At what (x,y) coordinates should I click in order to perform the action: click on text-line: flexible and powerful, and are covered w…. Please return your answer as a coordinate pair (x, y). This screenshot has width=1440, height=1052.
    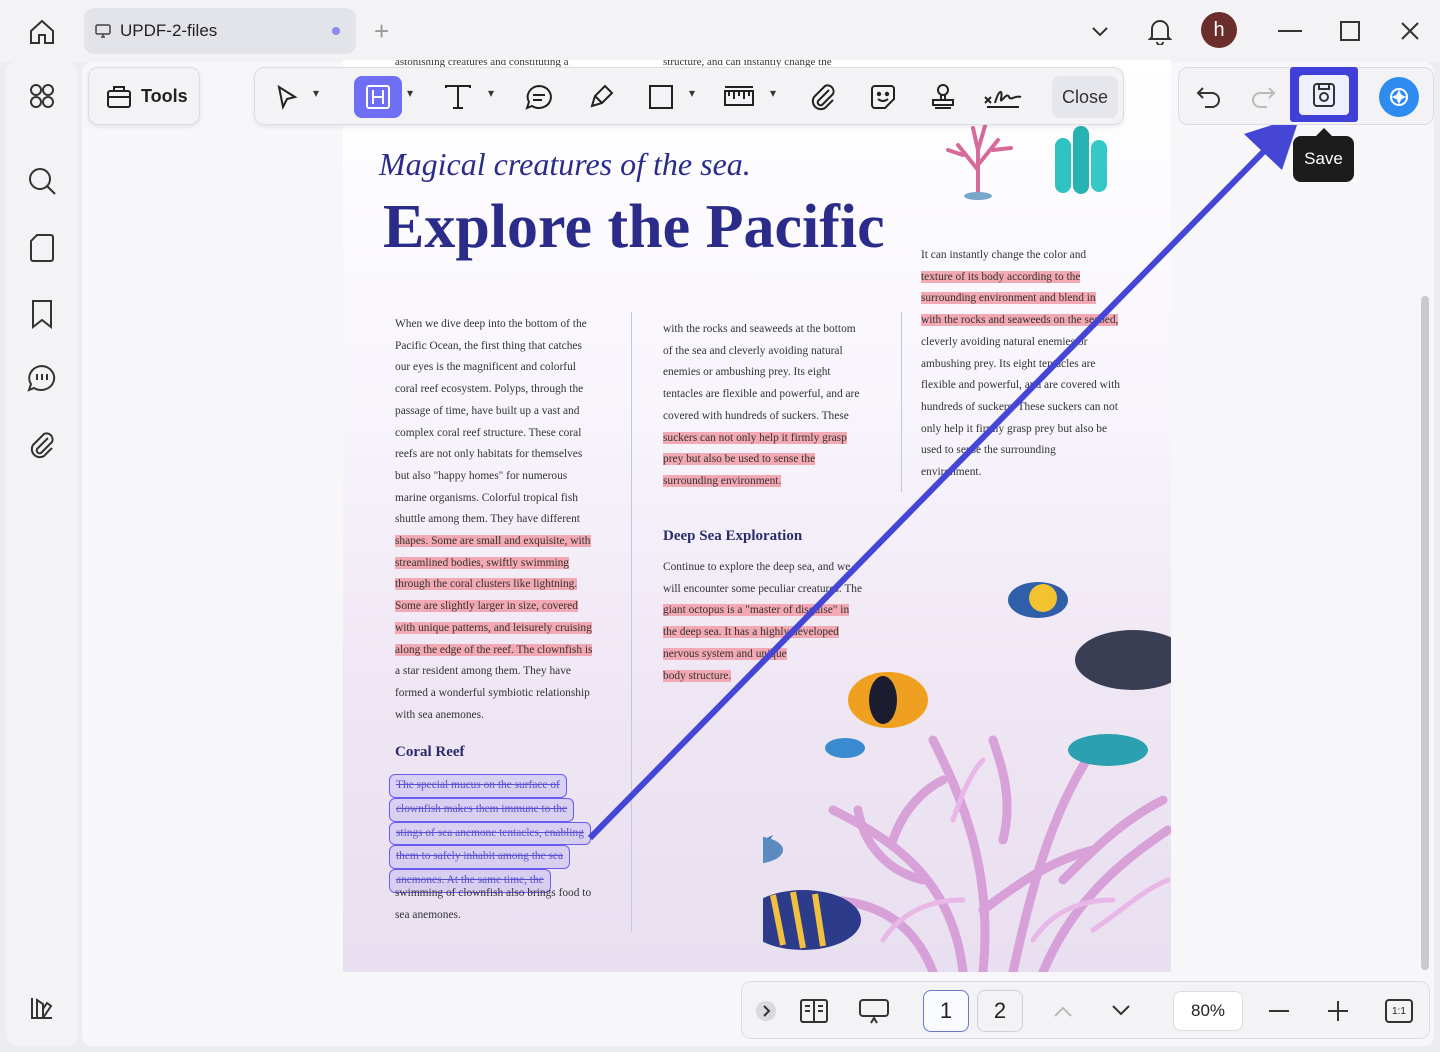
    Looking at the image, I should click on (1020, 385).